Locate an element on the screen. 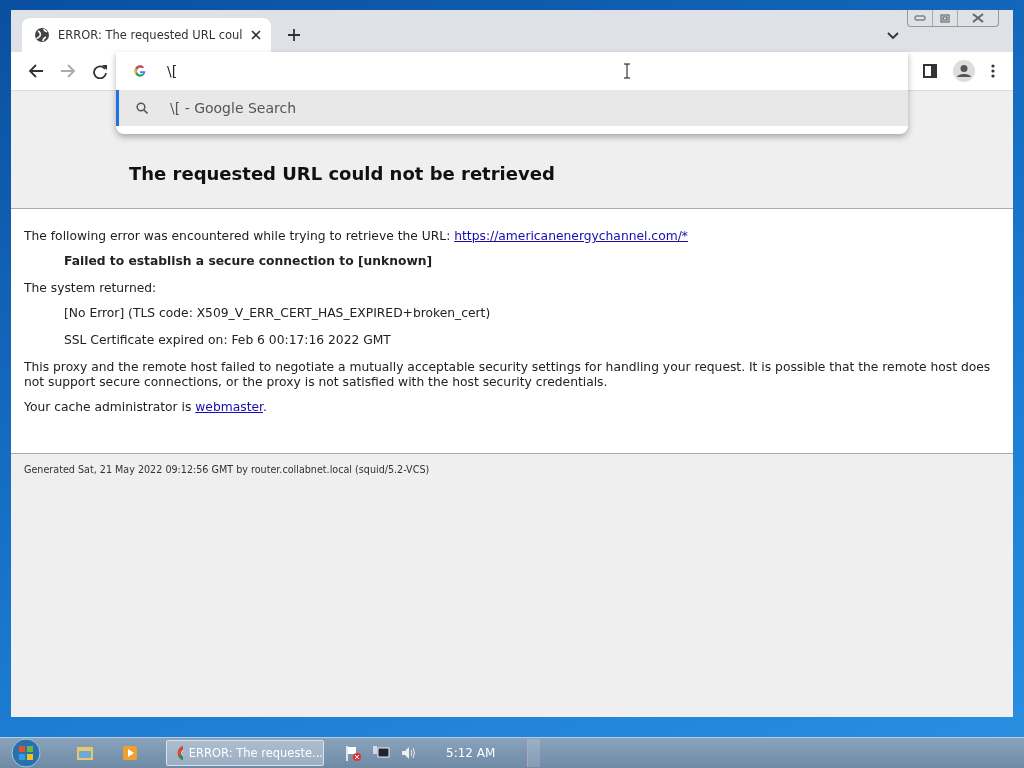  message-text: Failed to establish a secure connection to [unknown] is located at coordinates (249, 261).